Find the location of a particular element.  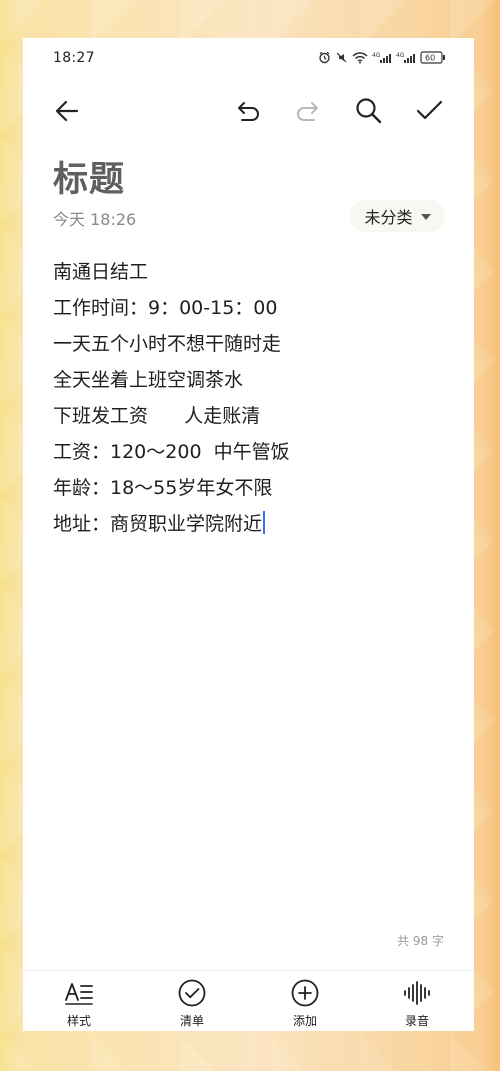

category-selector: 未分类 is located at coordinates (397, 216).